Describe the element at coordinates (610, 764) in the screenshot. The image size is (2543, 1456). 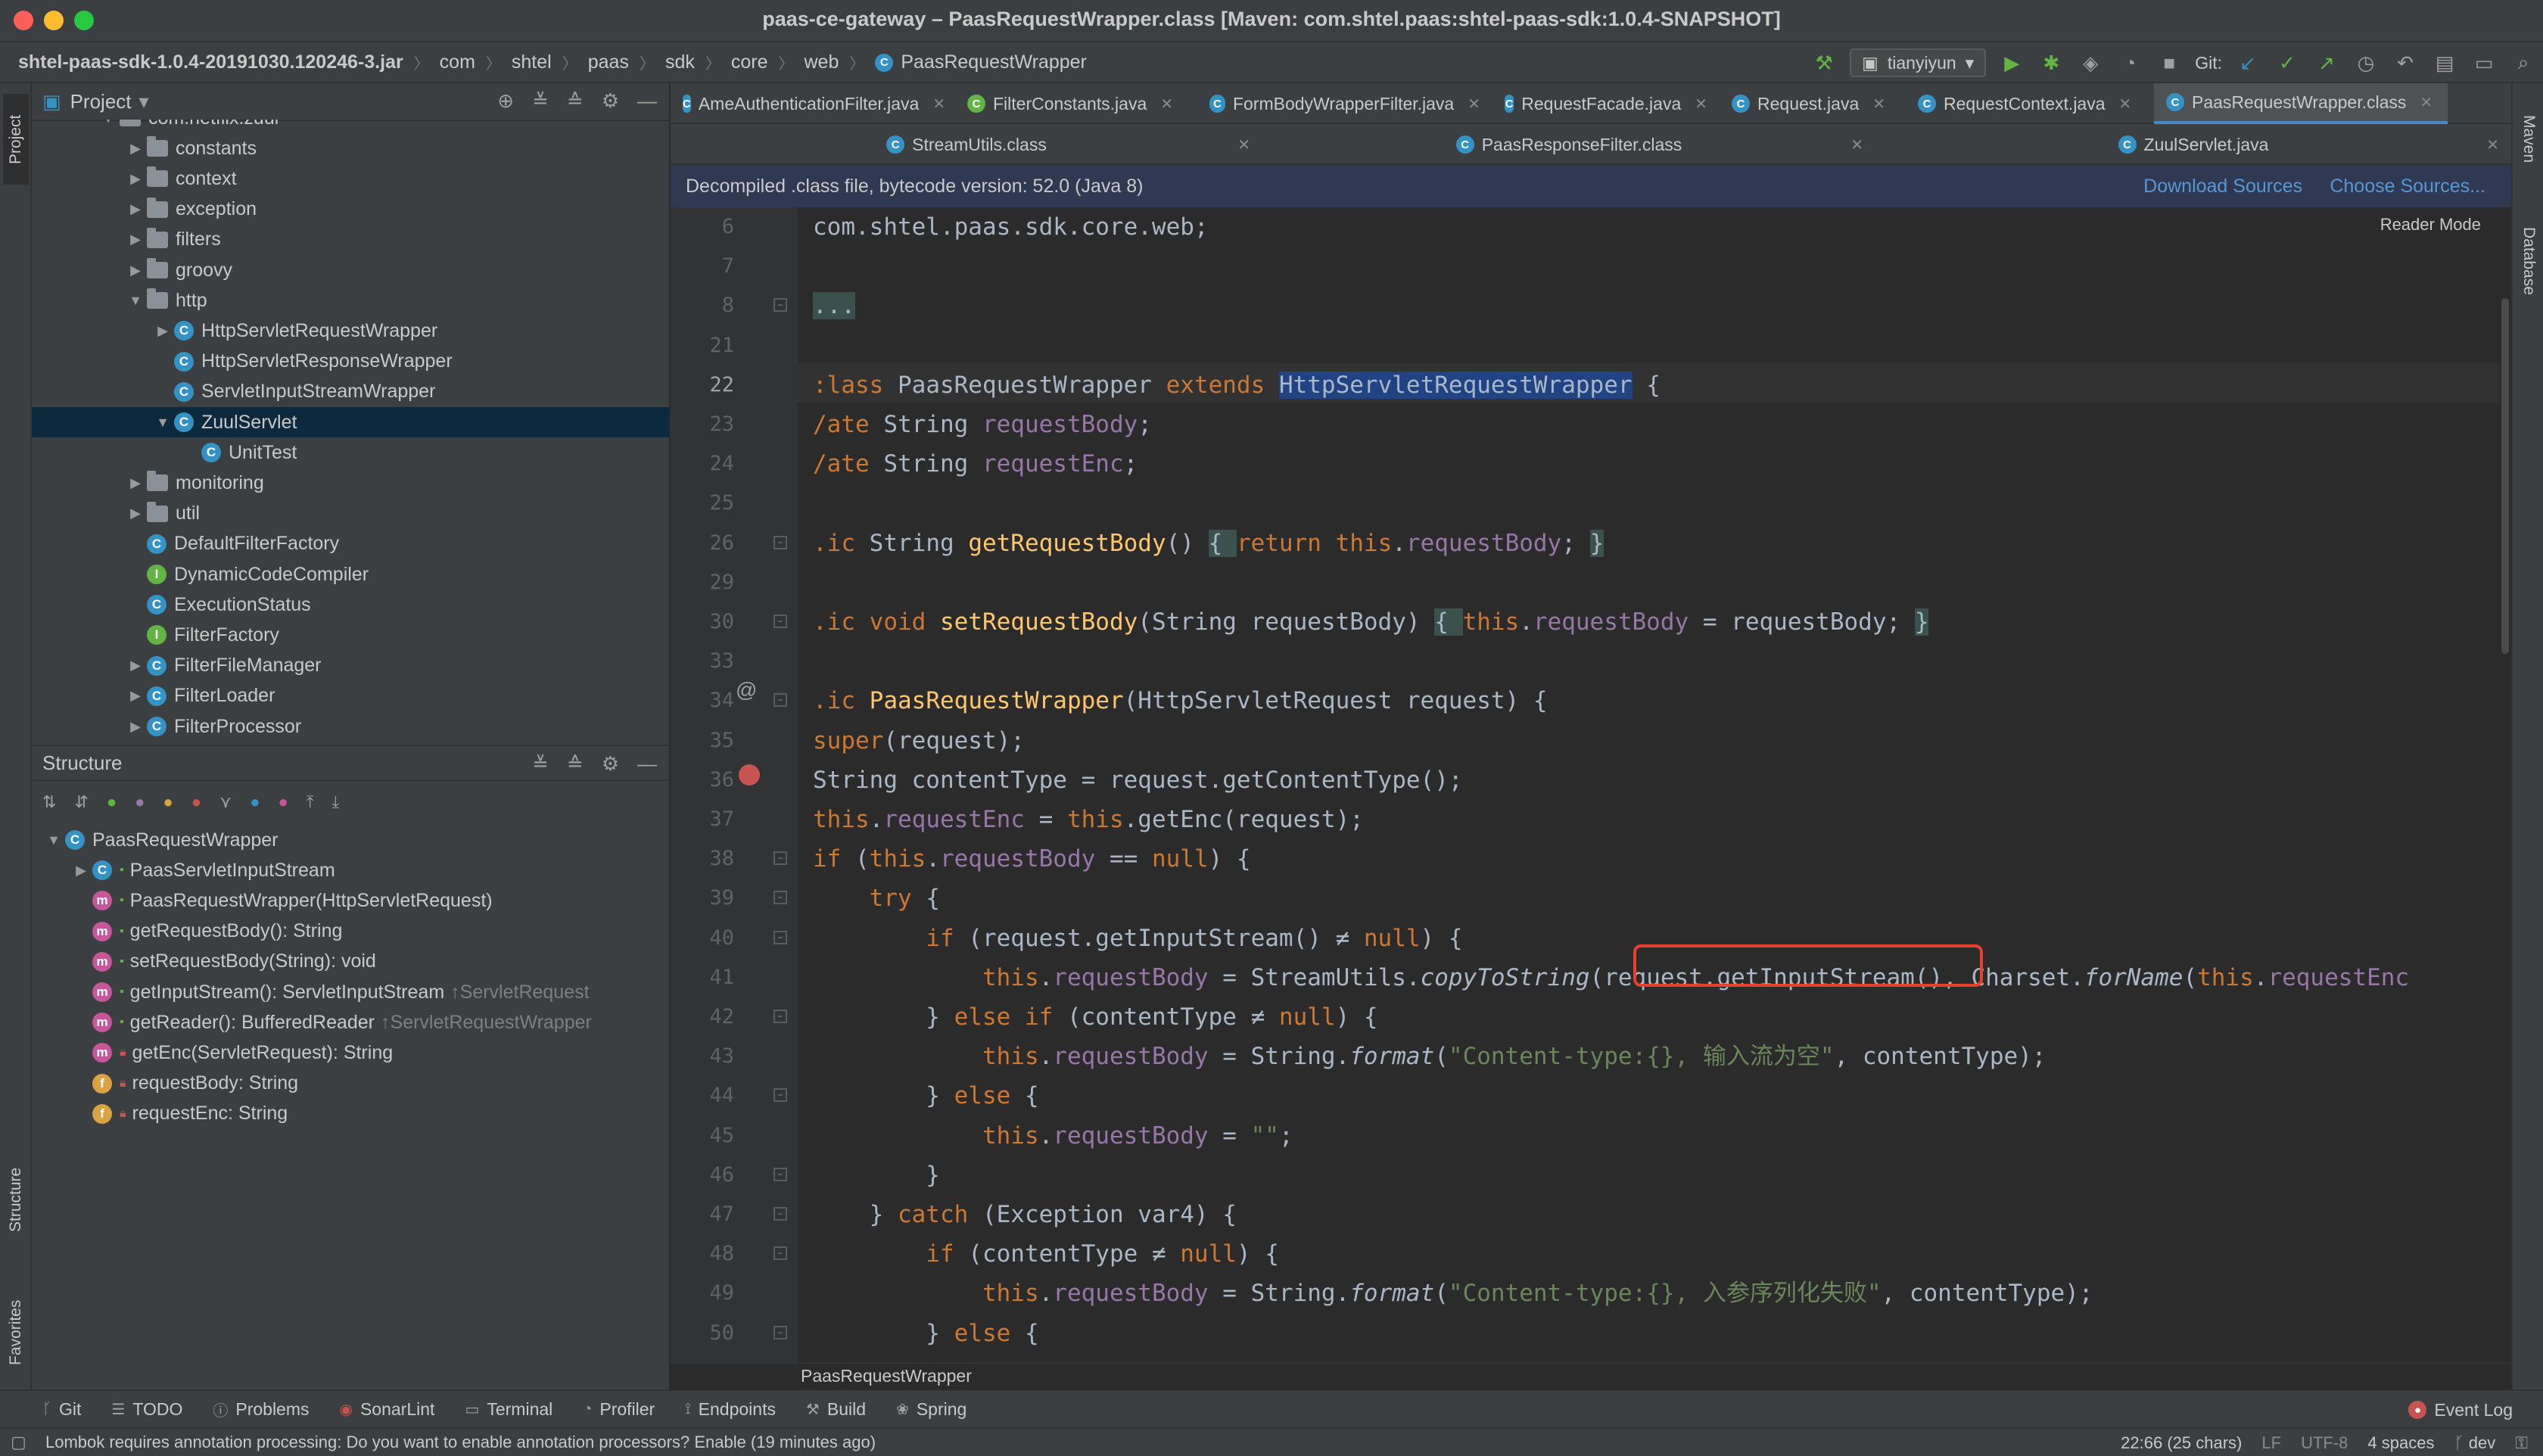
I see `gear-icon: ⚙` at that location.